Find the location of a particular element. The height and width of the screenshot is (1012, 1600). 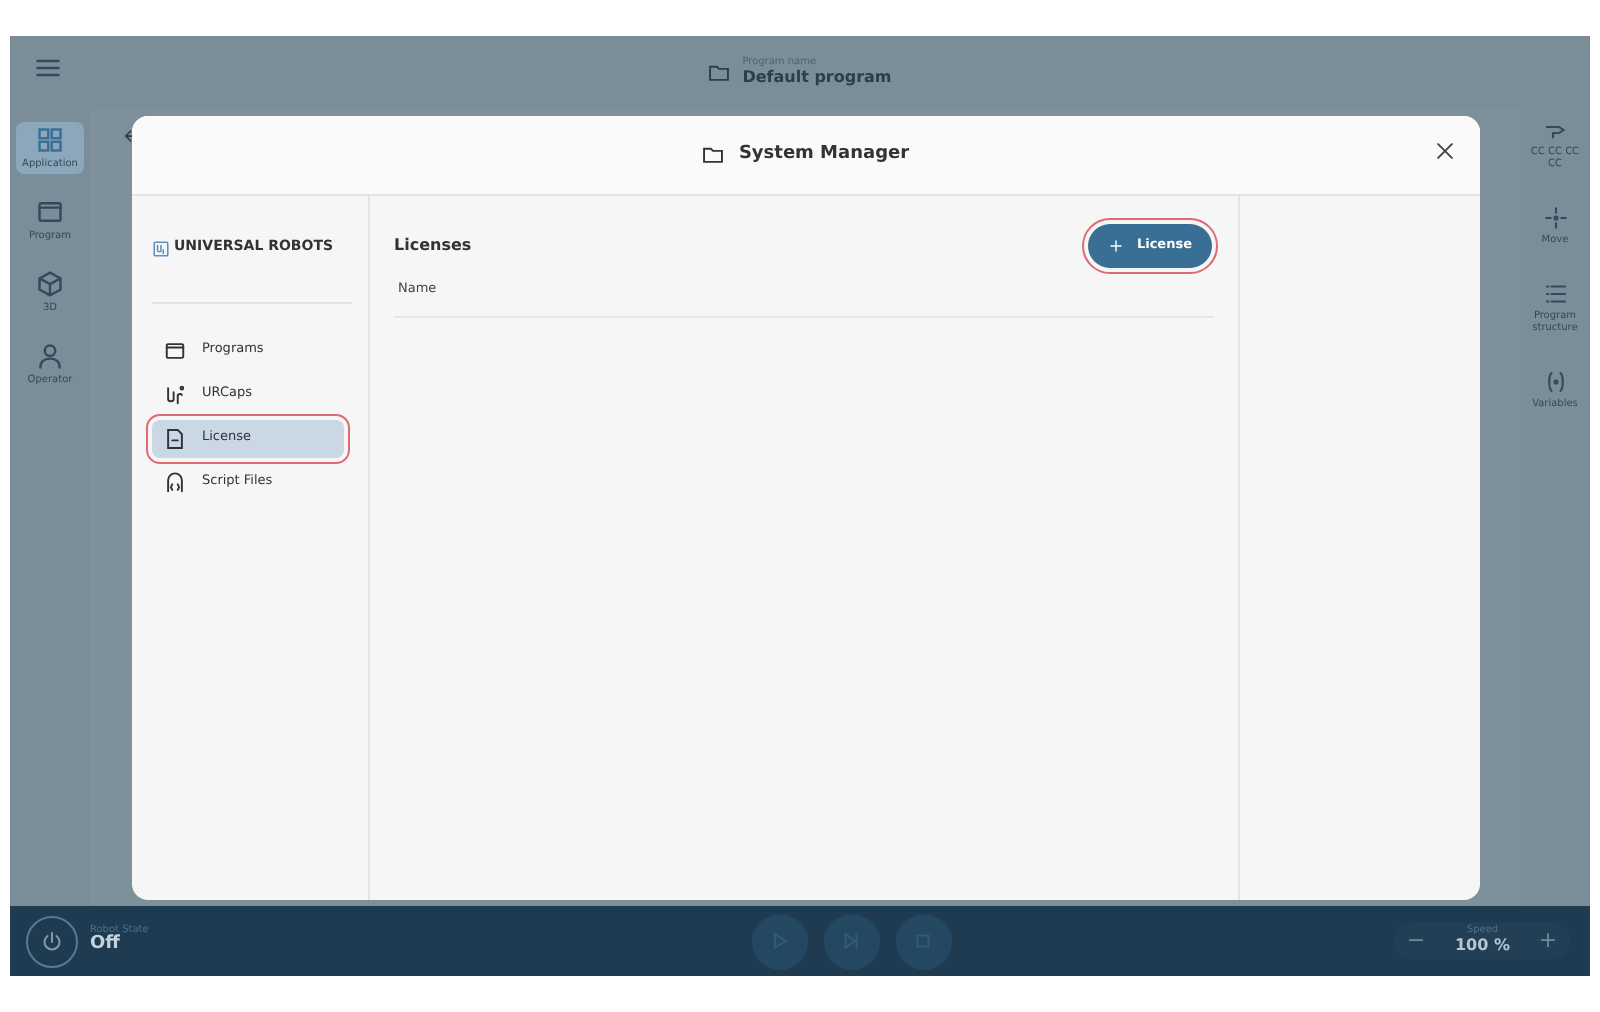

move-icon is located at coordinates (1555, 218).